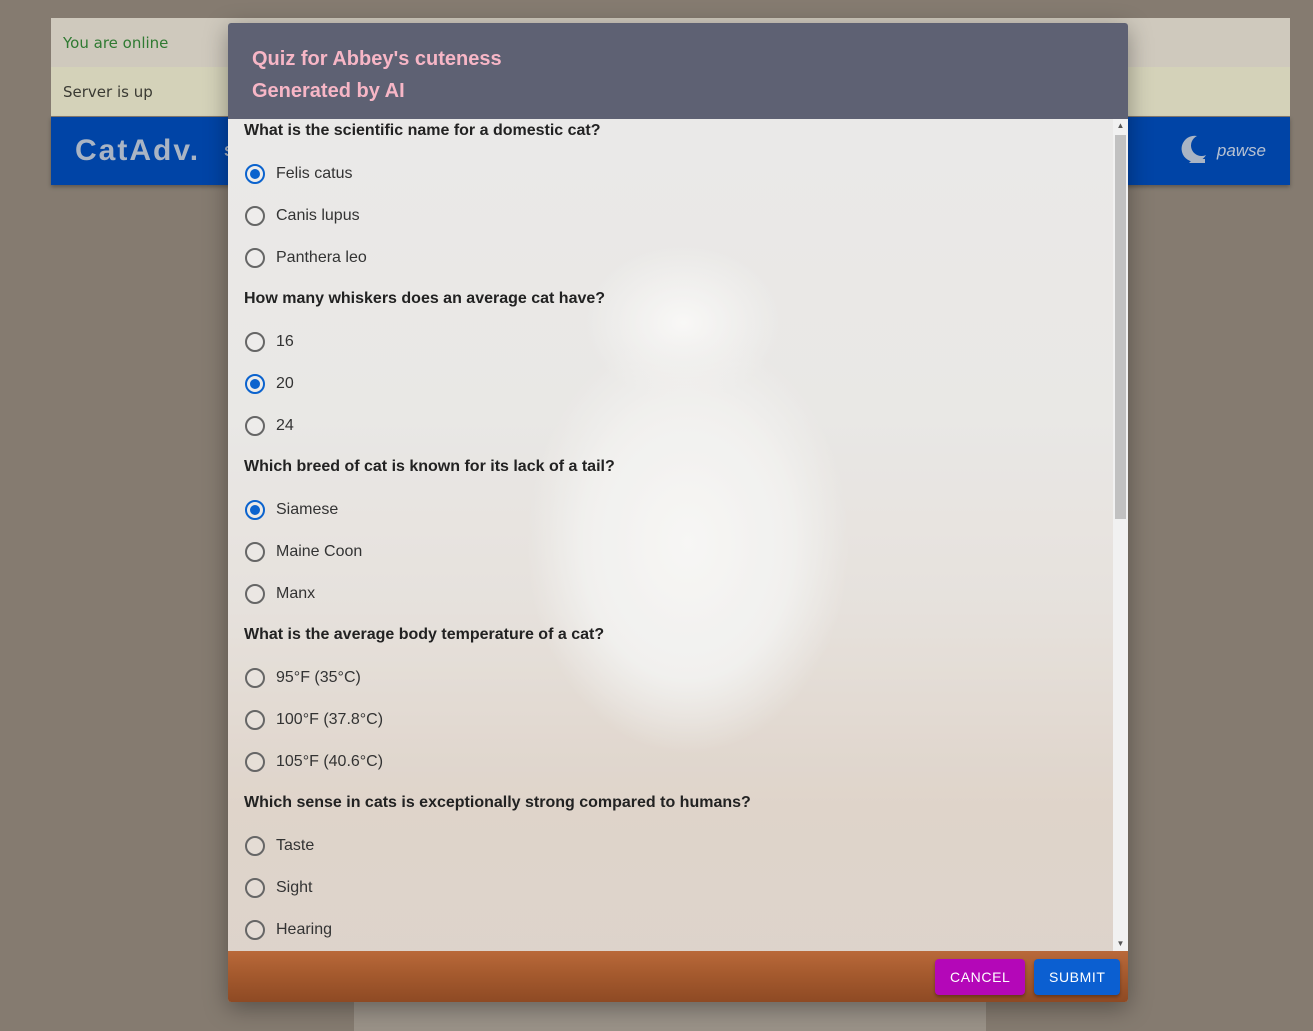  Describe the element at coordinates (295, 594) in the screenshot. I see `option-label: Manx` at that location.